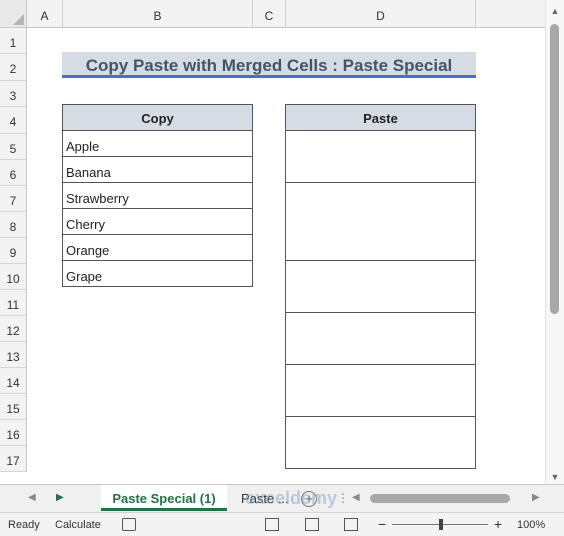  I want to click on hscroll-right-icon: ▶, so click(536, 497).